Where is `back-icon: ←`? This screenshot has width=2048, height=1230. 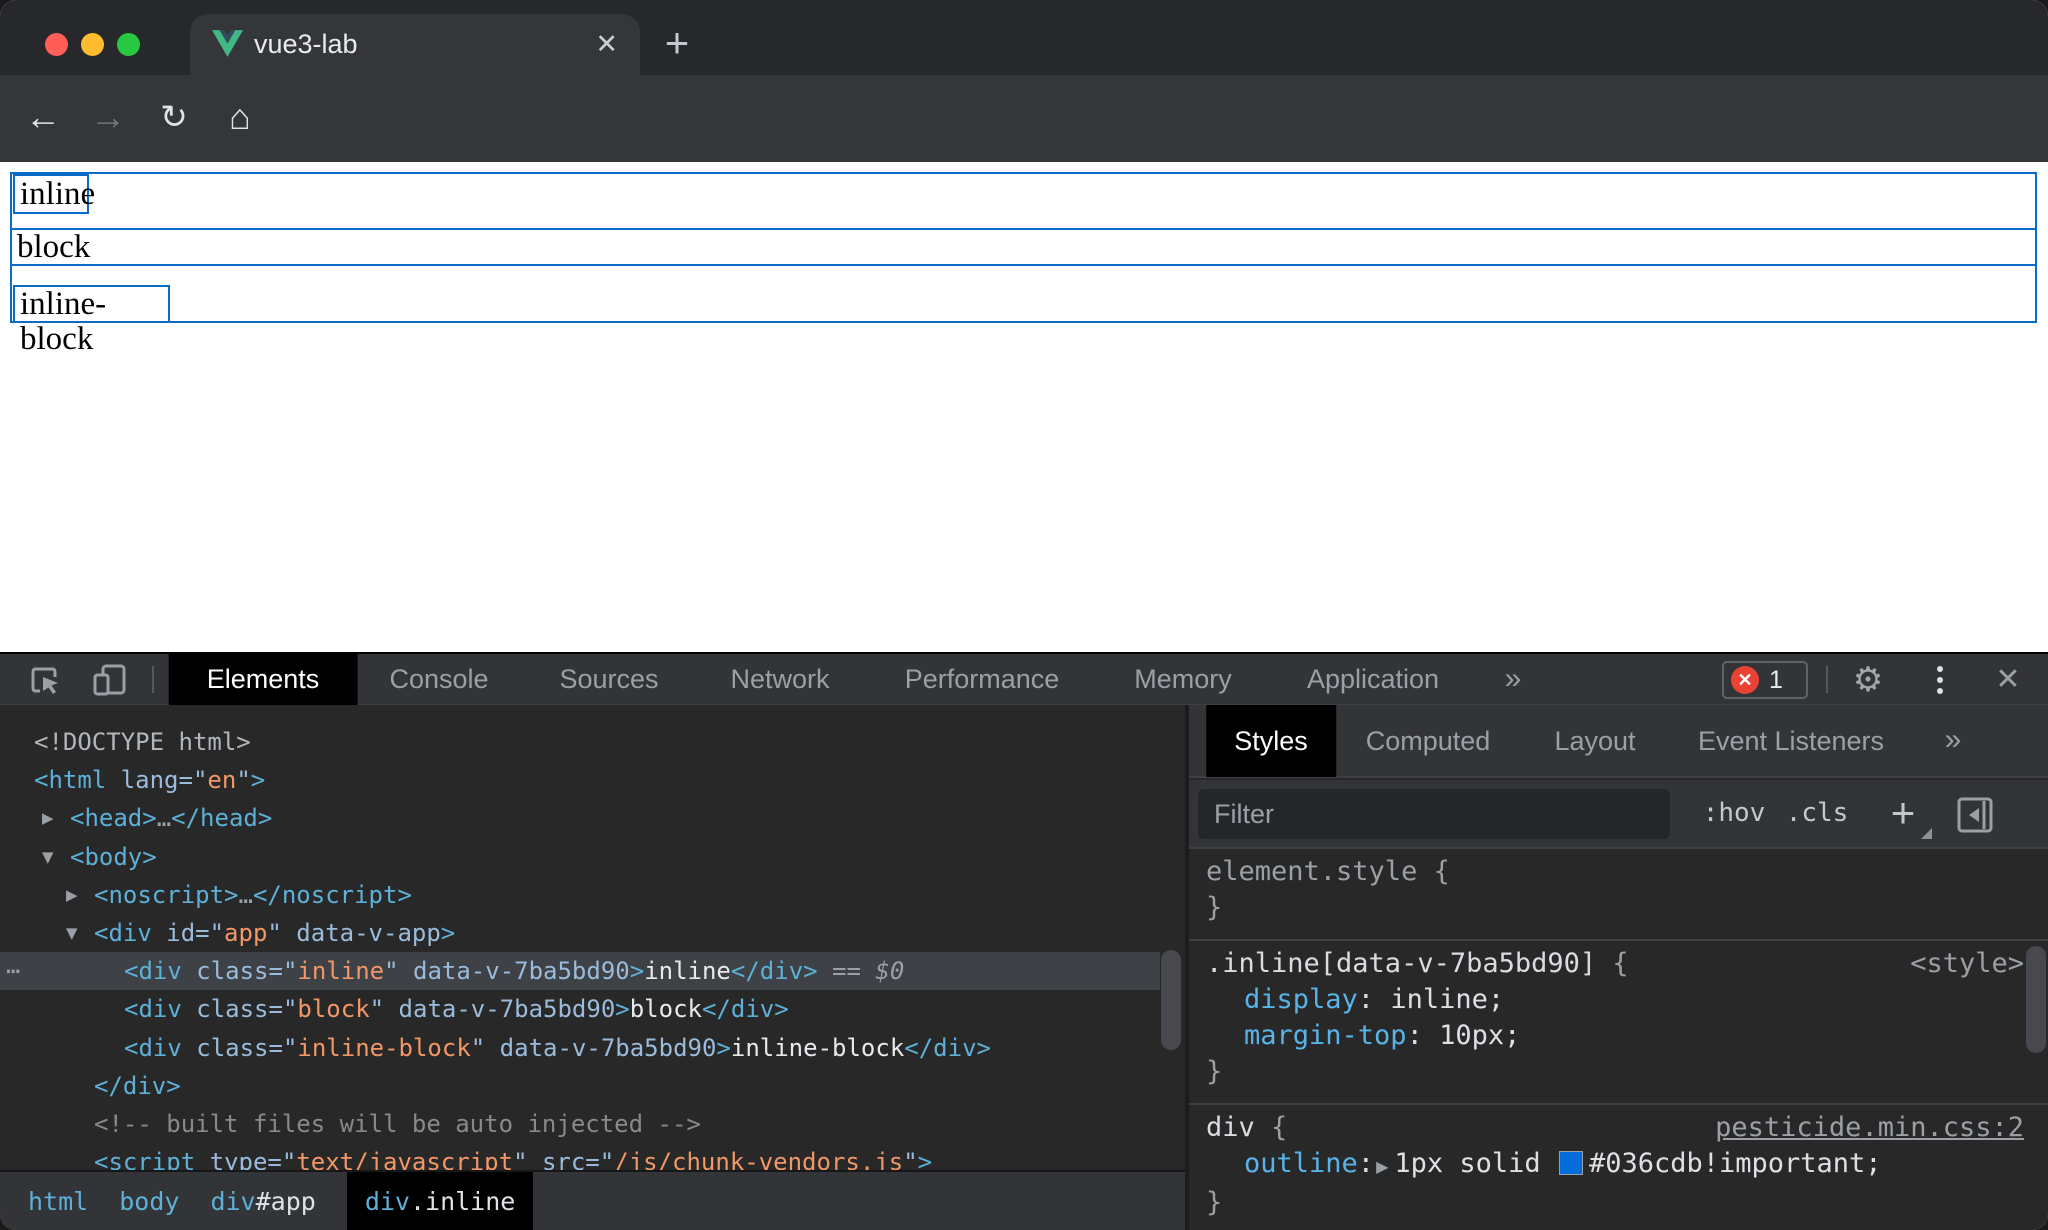 back-icon: ← is located at coordinates (43, 118).